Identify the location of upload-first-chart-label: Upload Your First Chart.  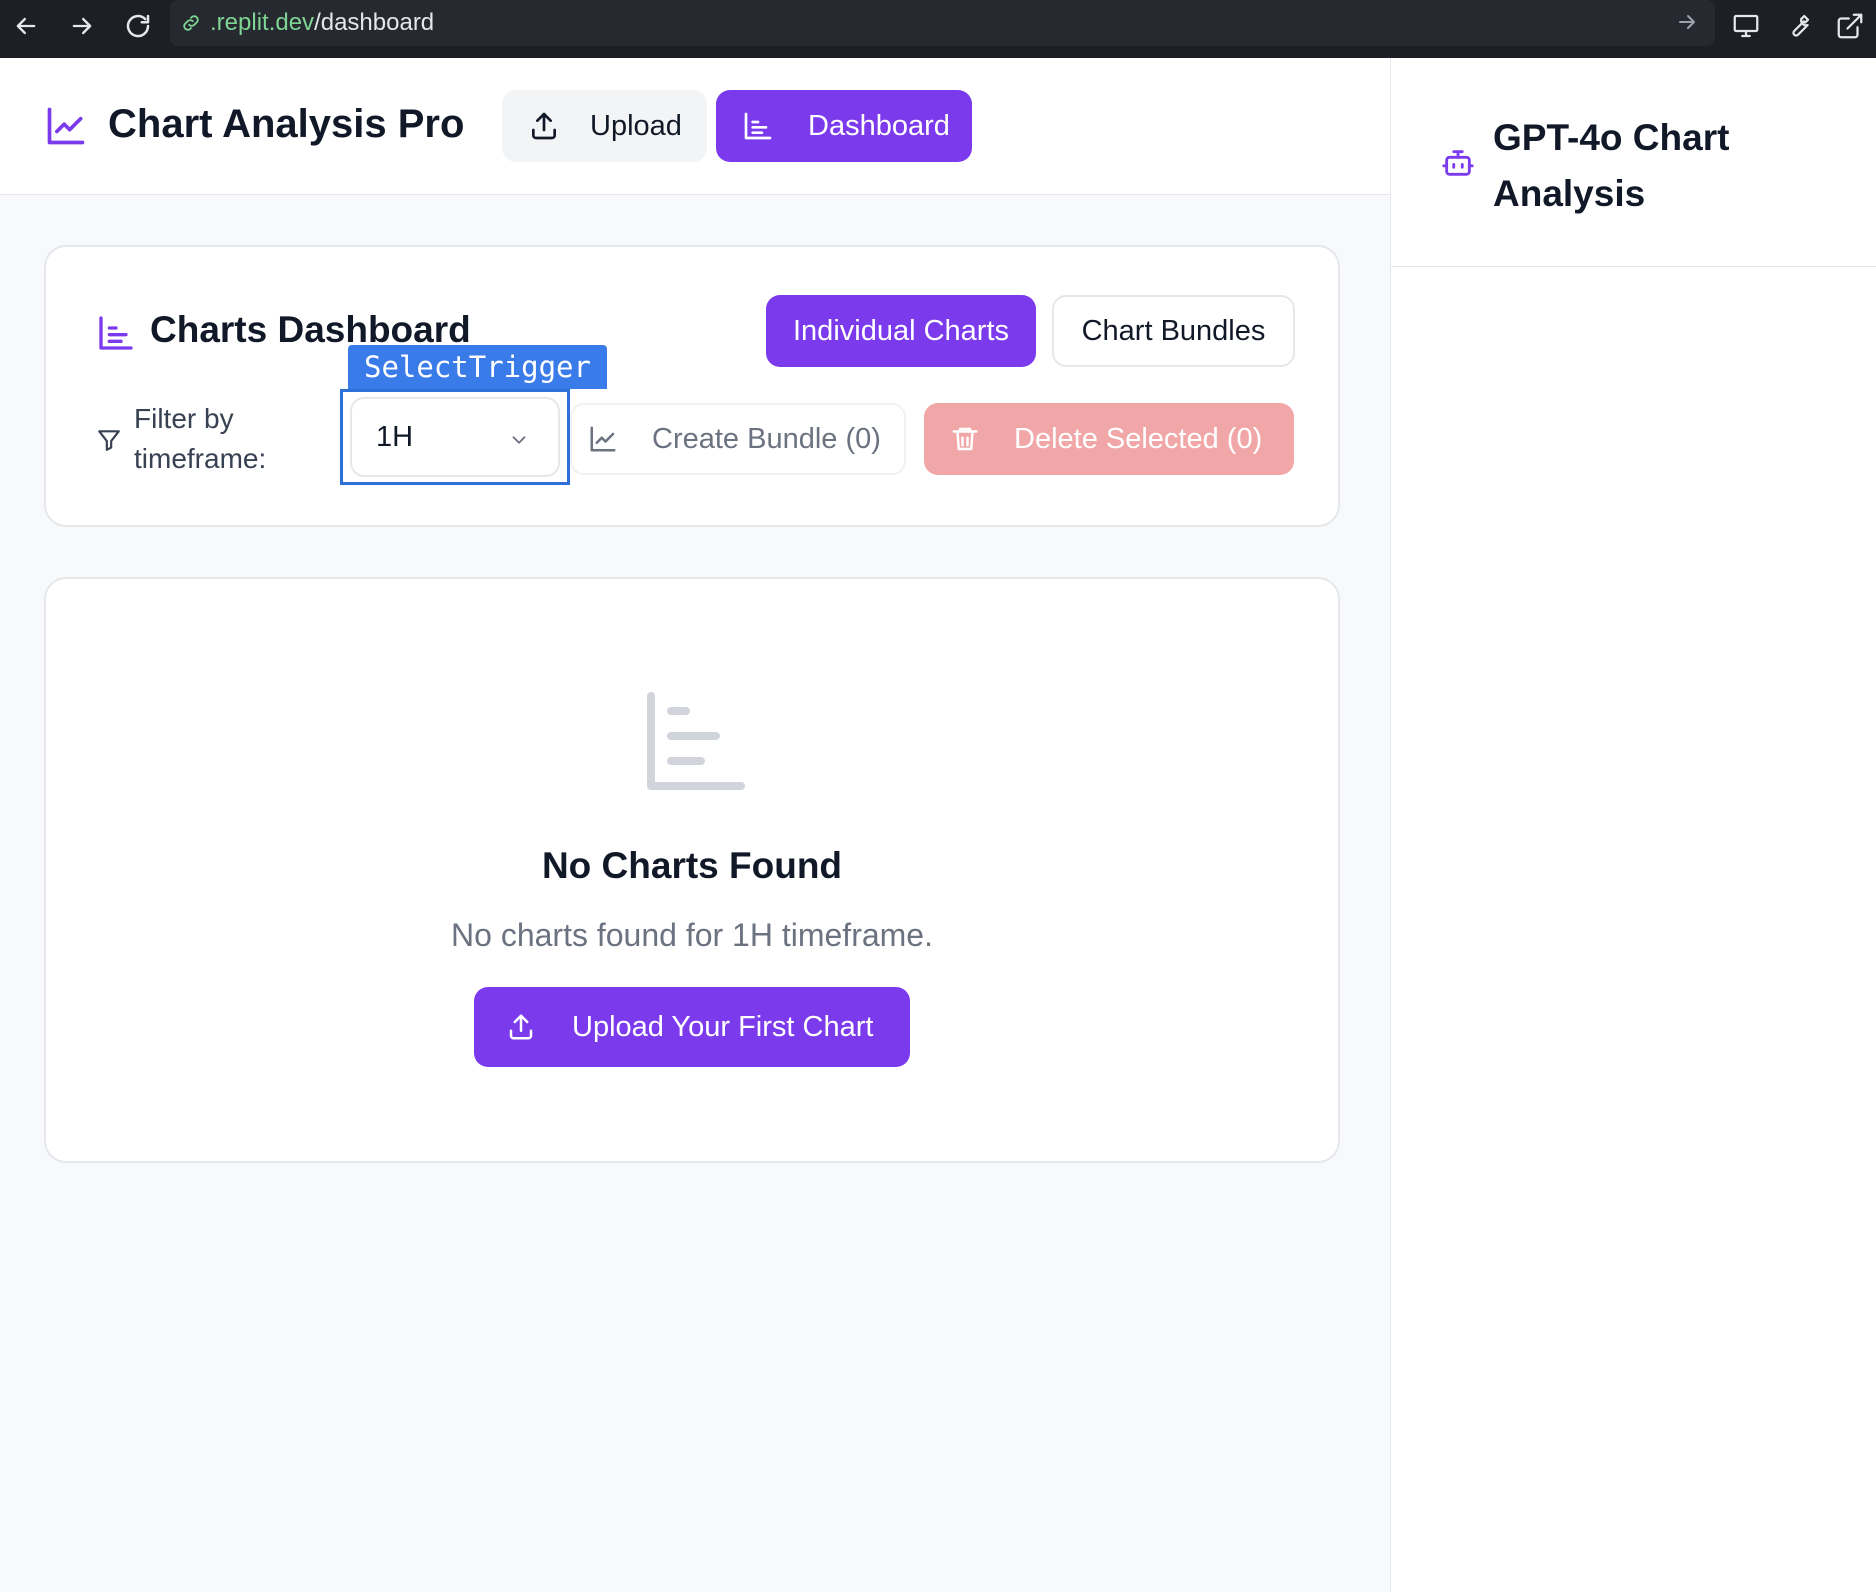
(723, 1026).